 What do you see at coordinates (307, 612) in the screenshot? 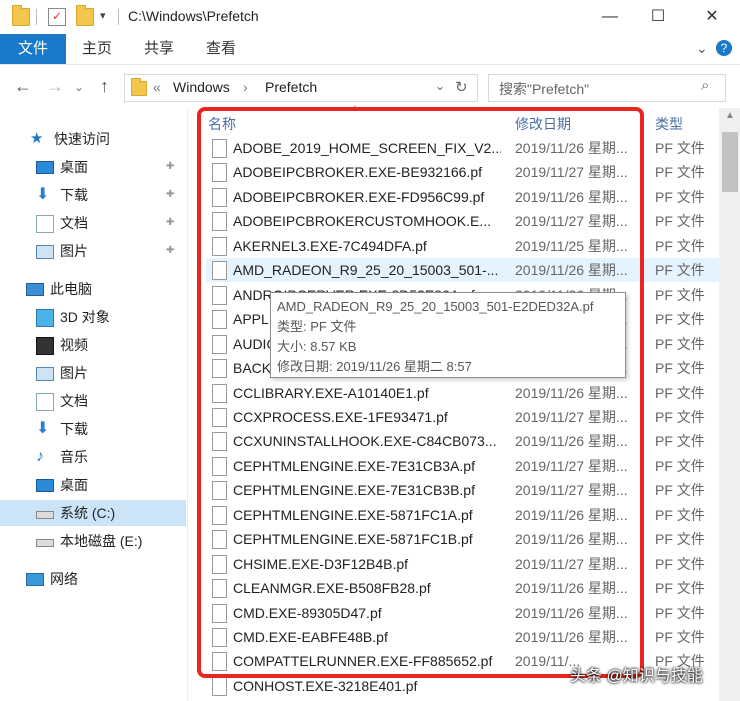
I see `file-name: CMD.EXE-89305D47.pf` at bounding box center [307, 612].